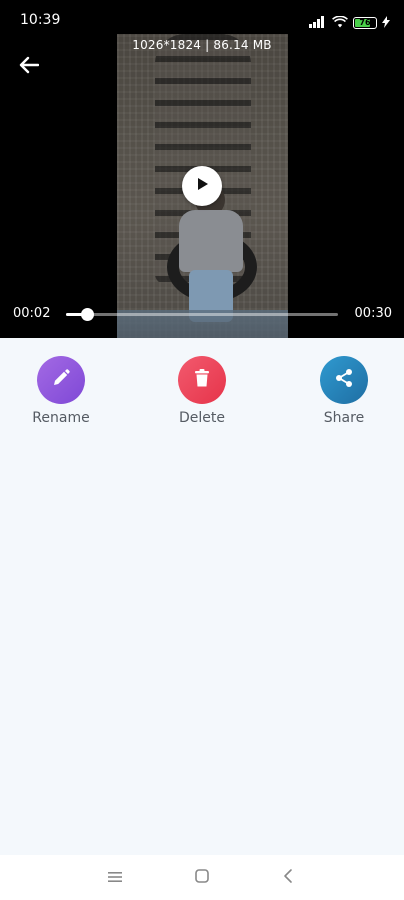 This screenshot has height=900, width=404. I want to click on status-bar: 10:39 76, so click(202, 17).